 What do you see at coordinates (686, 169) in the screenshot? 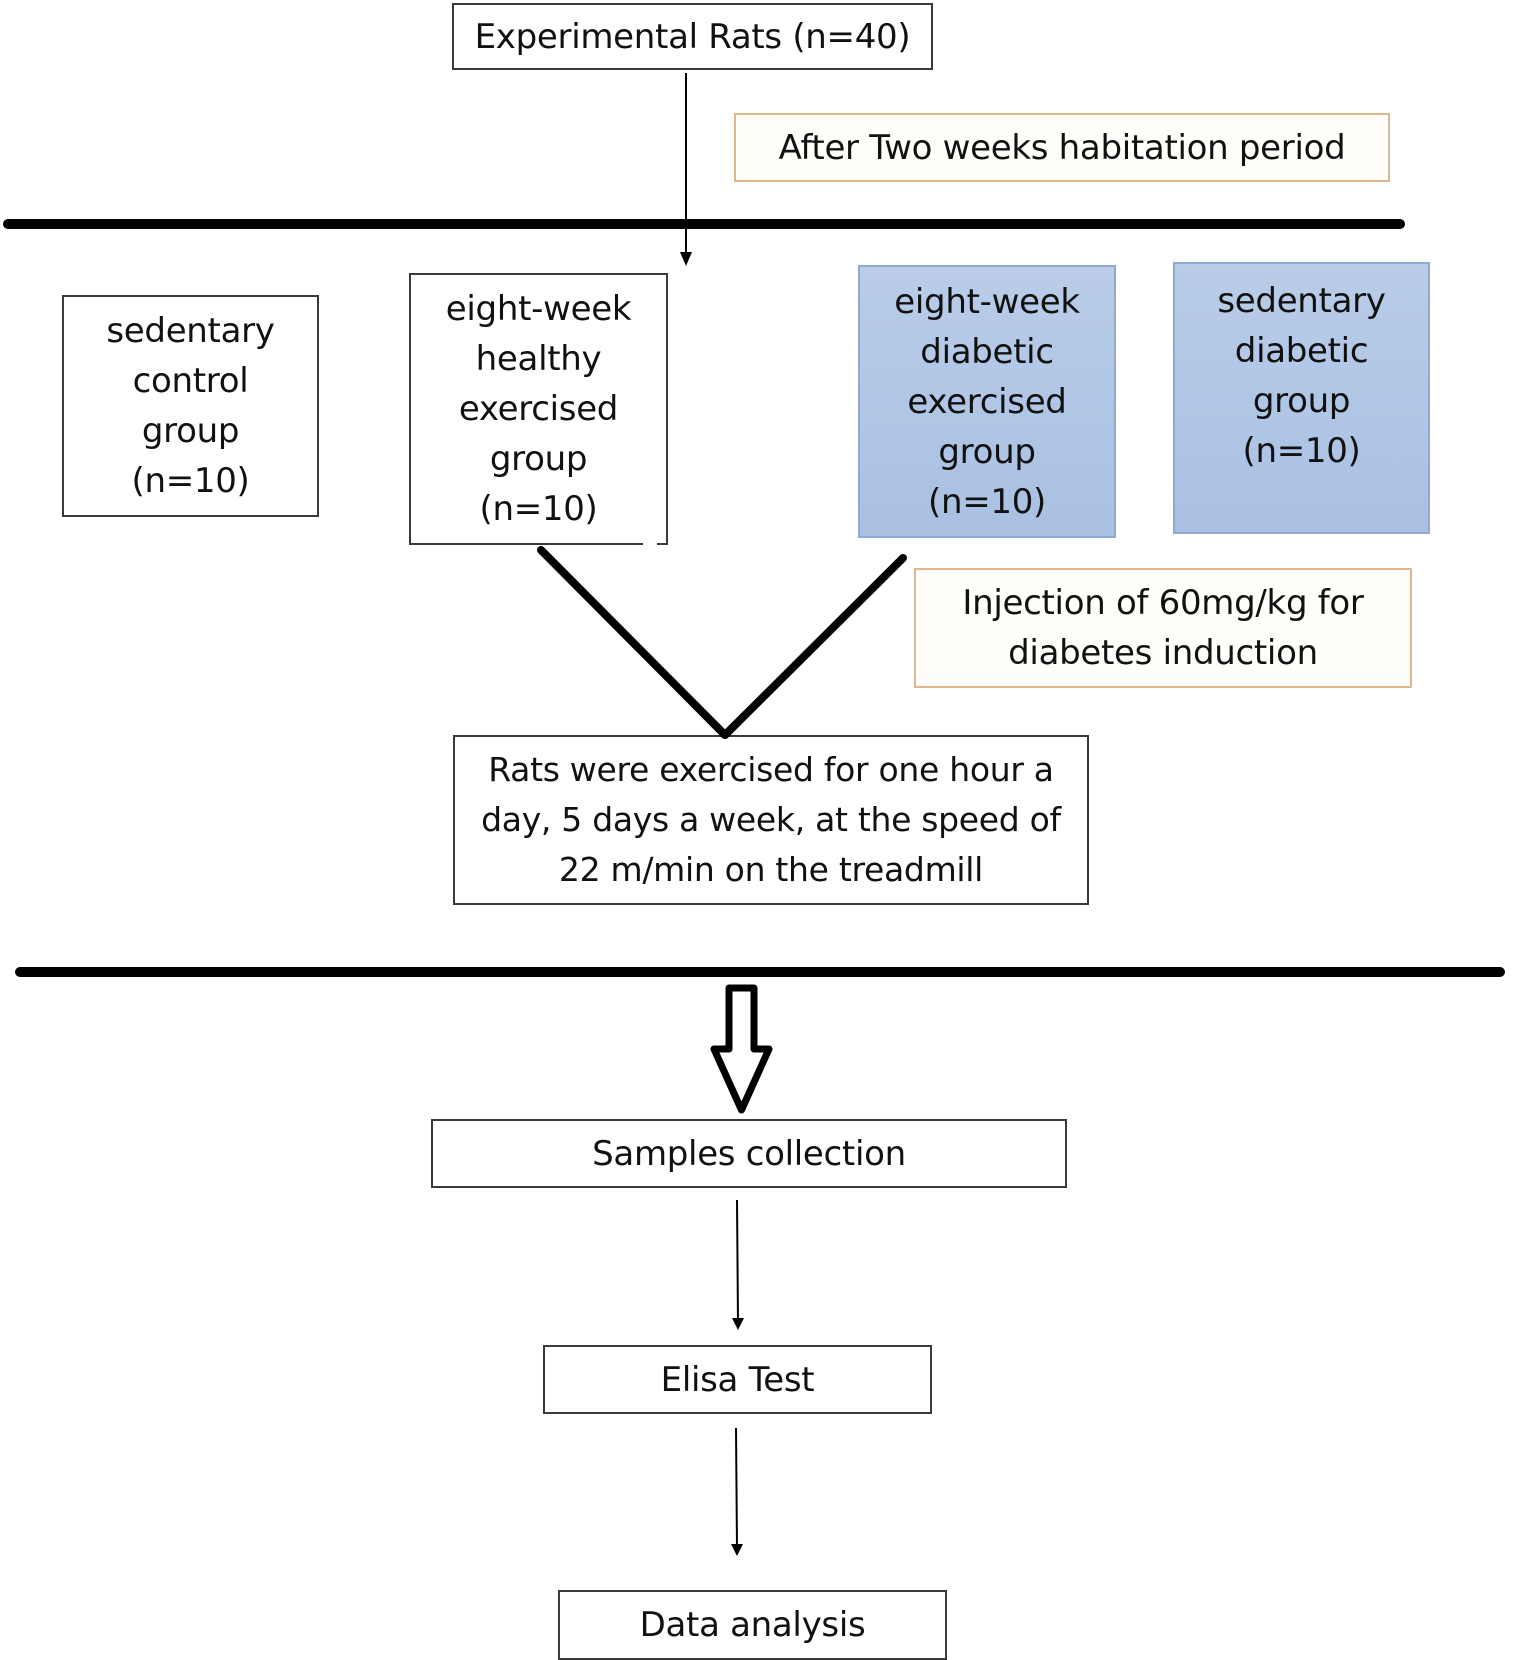
I see `arrow-top-to-groups` at bounding box center [686, 169].